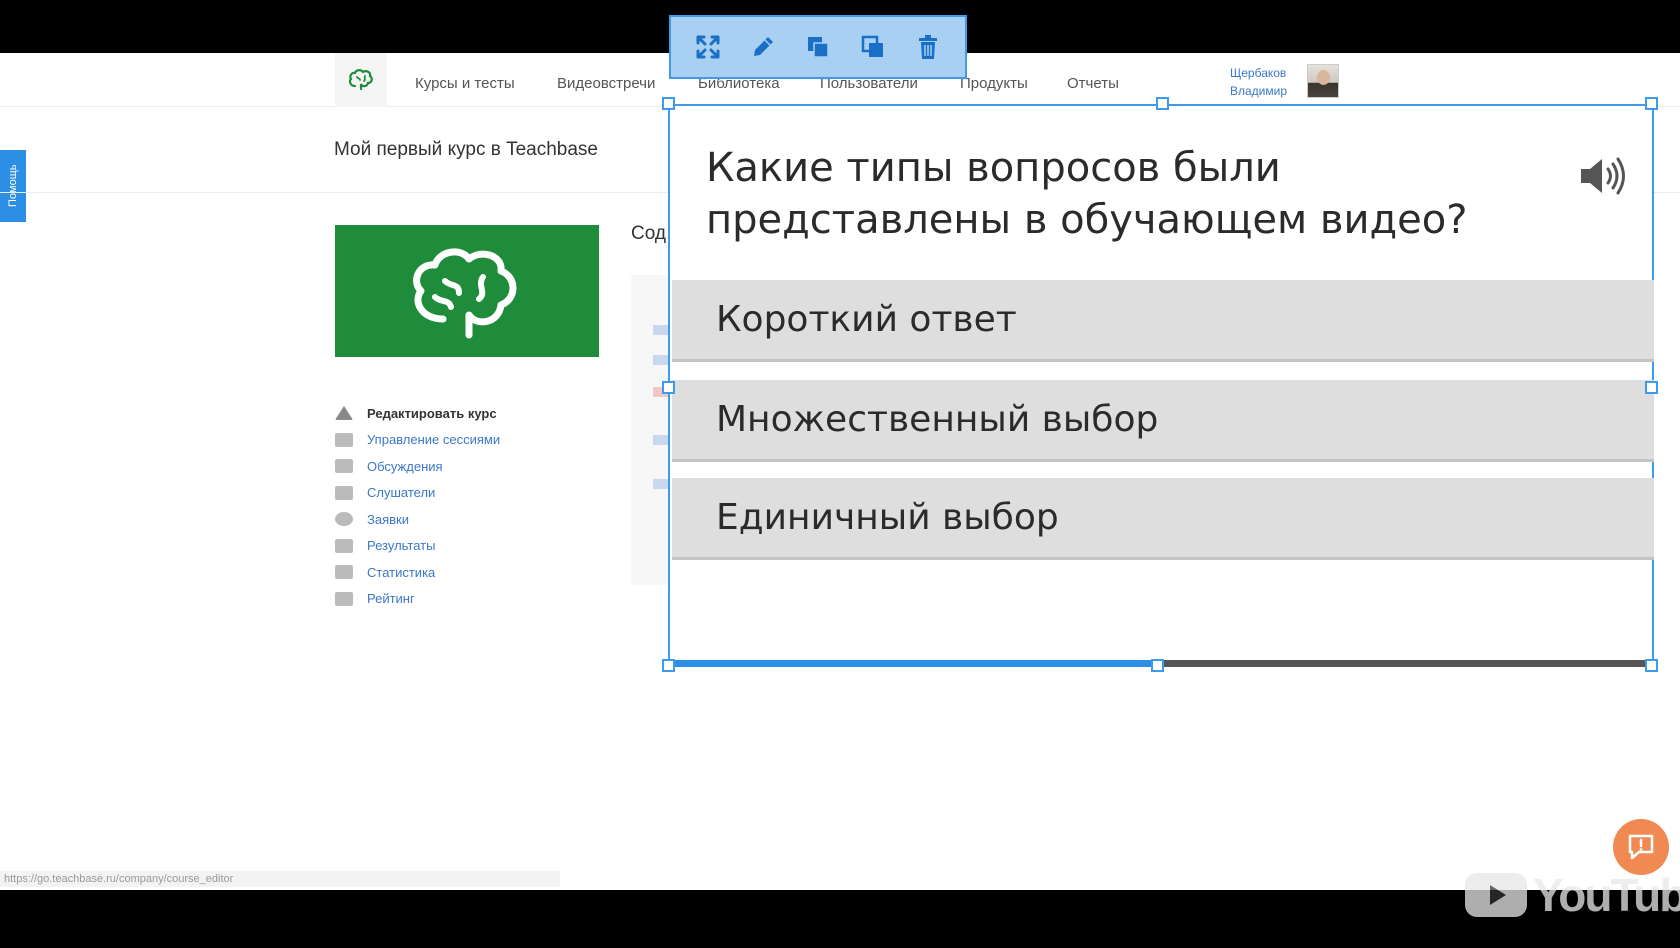 The width and height of the screenshot is (1680, 948). Describe the element at coordinates (417, 466) in the screenshot. I see `menu-item-discussions: Обсуждения` at that location.